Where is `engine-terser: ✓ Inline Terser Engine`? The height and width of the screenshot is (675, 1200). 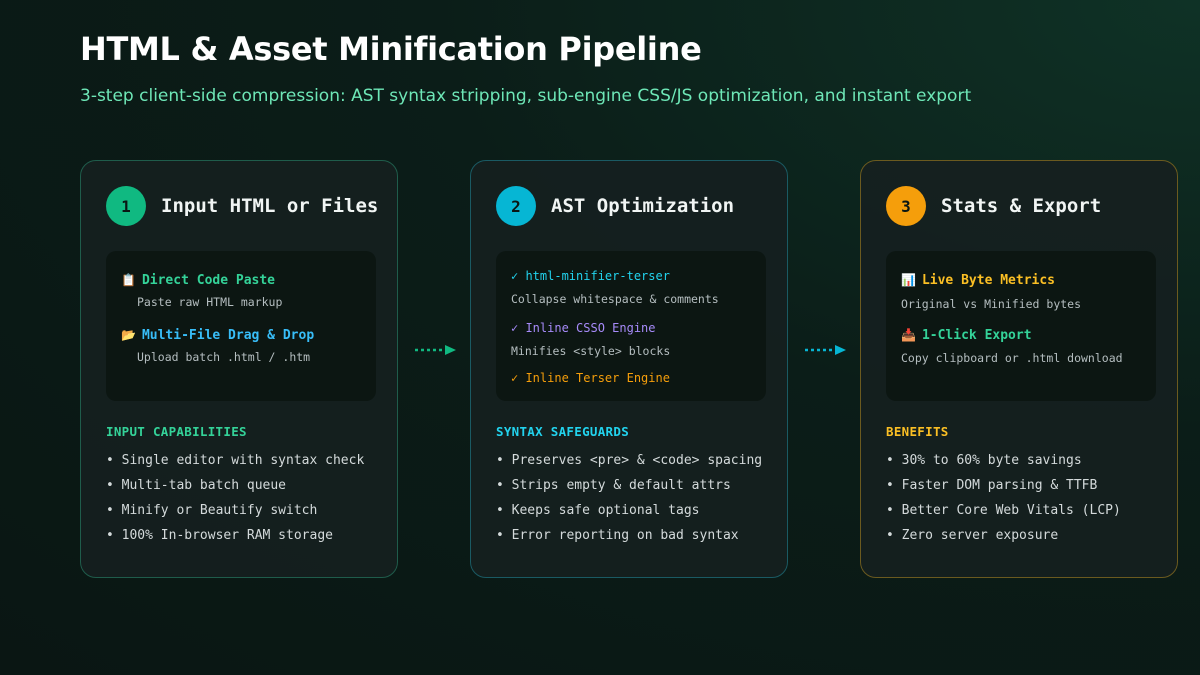 engine-terser: ✓ Inline Terser Engine is located at coordinates (590, 378).